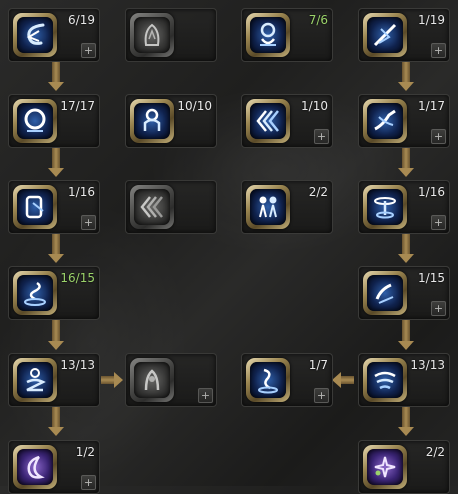 The width and height of the screenshot is (458, 494). Describe the element at coordinates (194, 106) in the screenshot. I see `skill-level: 10/10` at that location.